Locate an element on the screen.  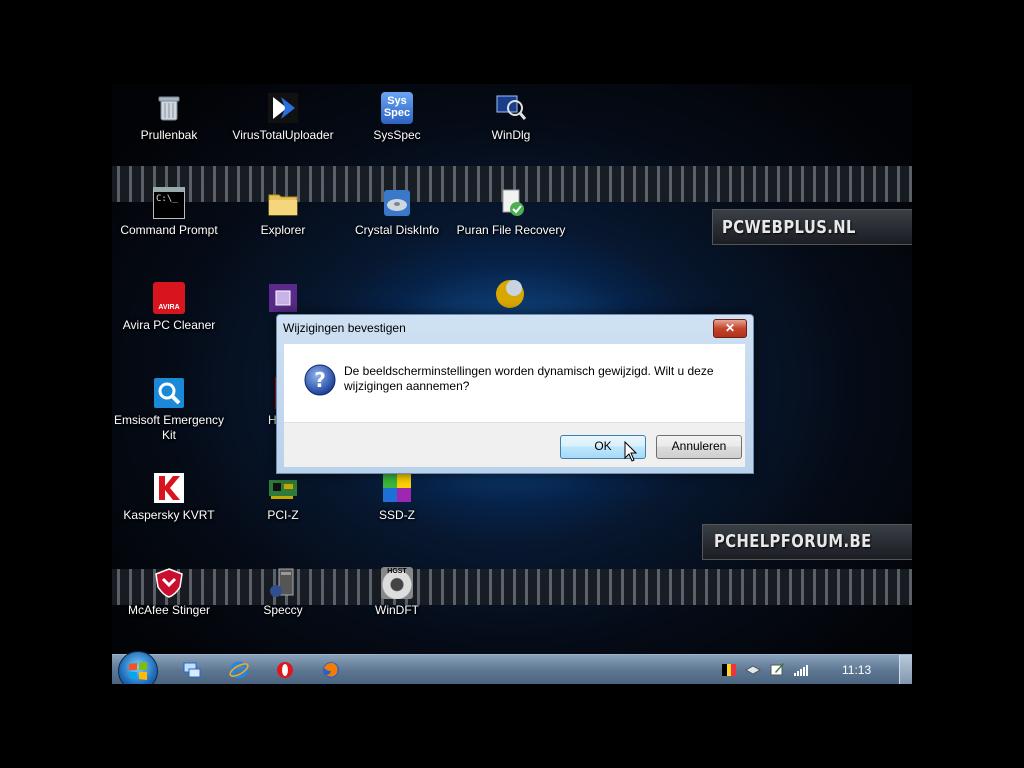
question-icon: ? is located at coordinates (320, 380).